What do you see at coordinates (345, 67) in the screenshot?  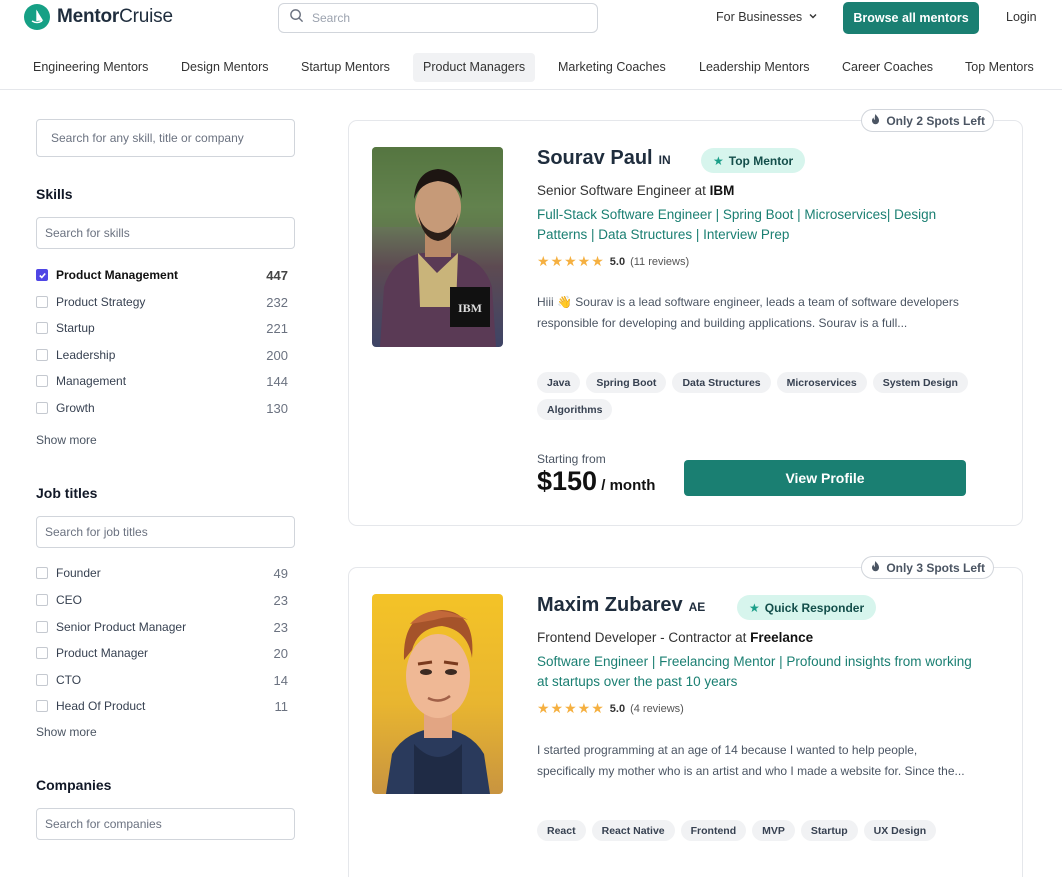 I see `tab-startup-mentors: Startup Mentors` at bounding box center [345, 67].